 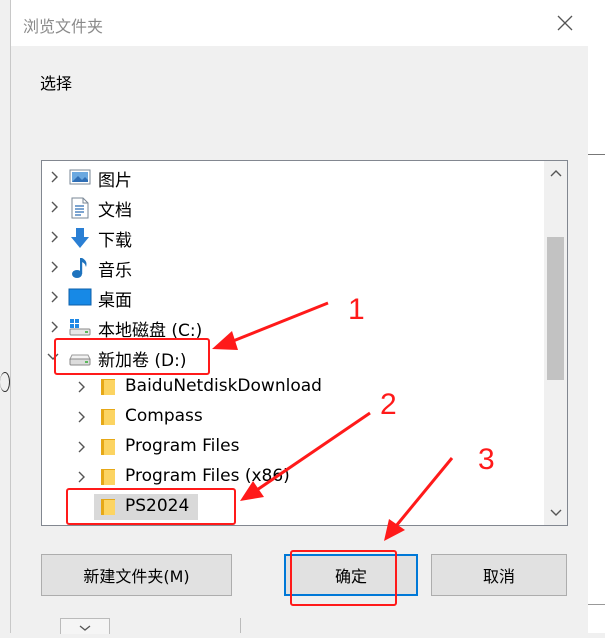 What do you see at coordinates (80, 177) in the screenshot?
I see `pictures-icon` at bounding box center [80, 177].